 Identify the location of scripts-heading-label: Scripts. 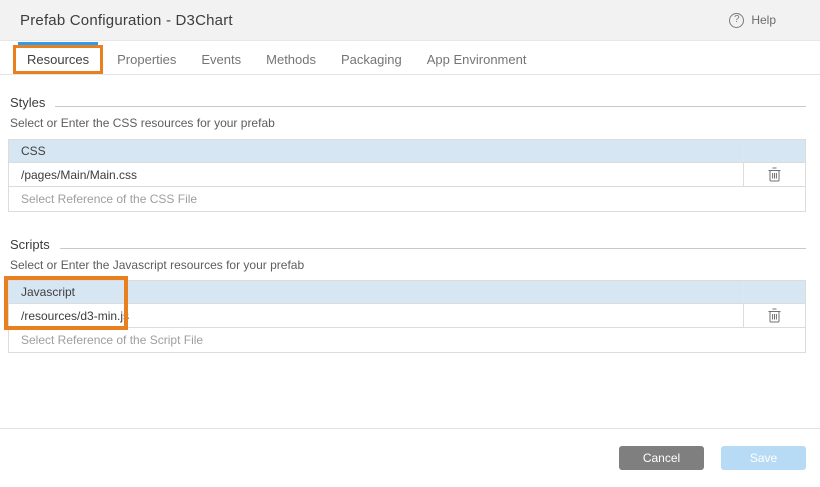
(30, 244).